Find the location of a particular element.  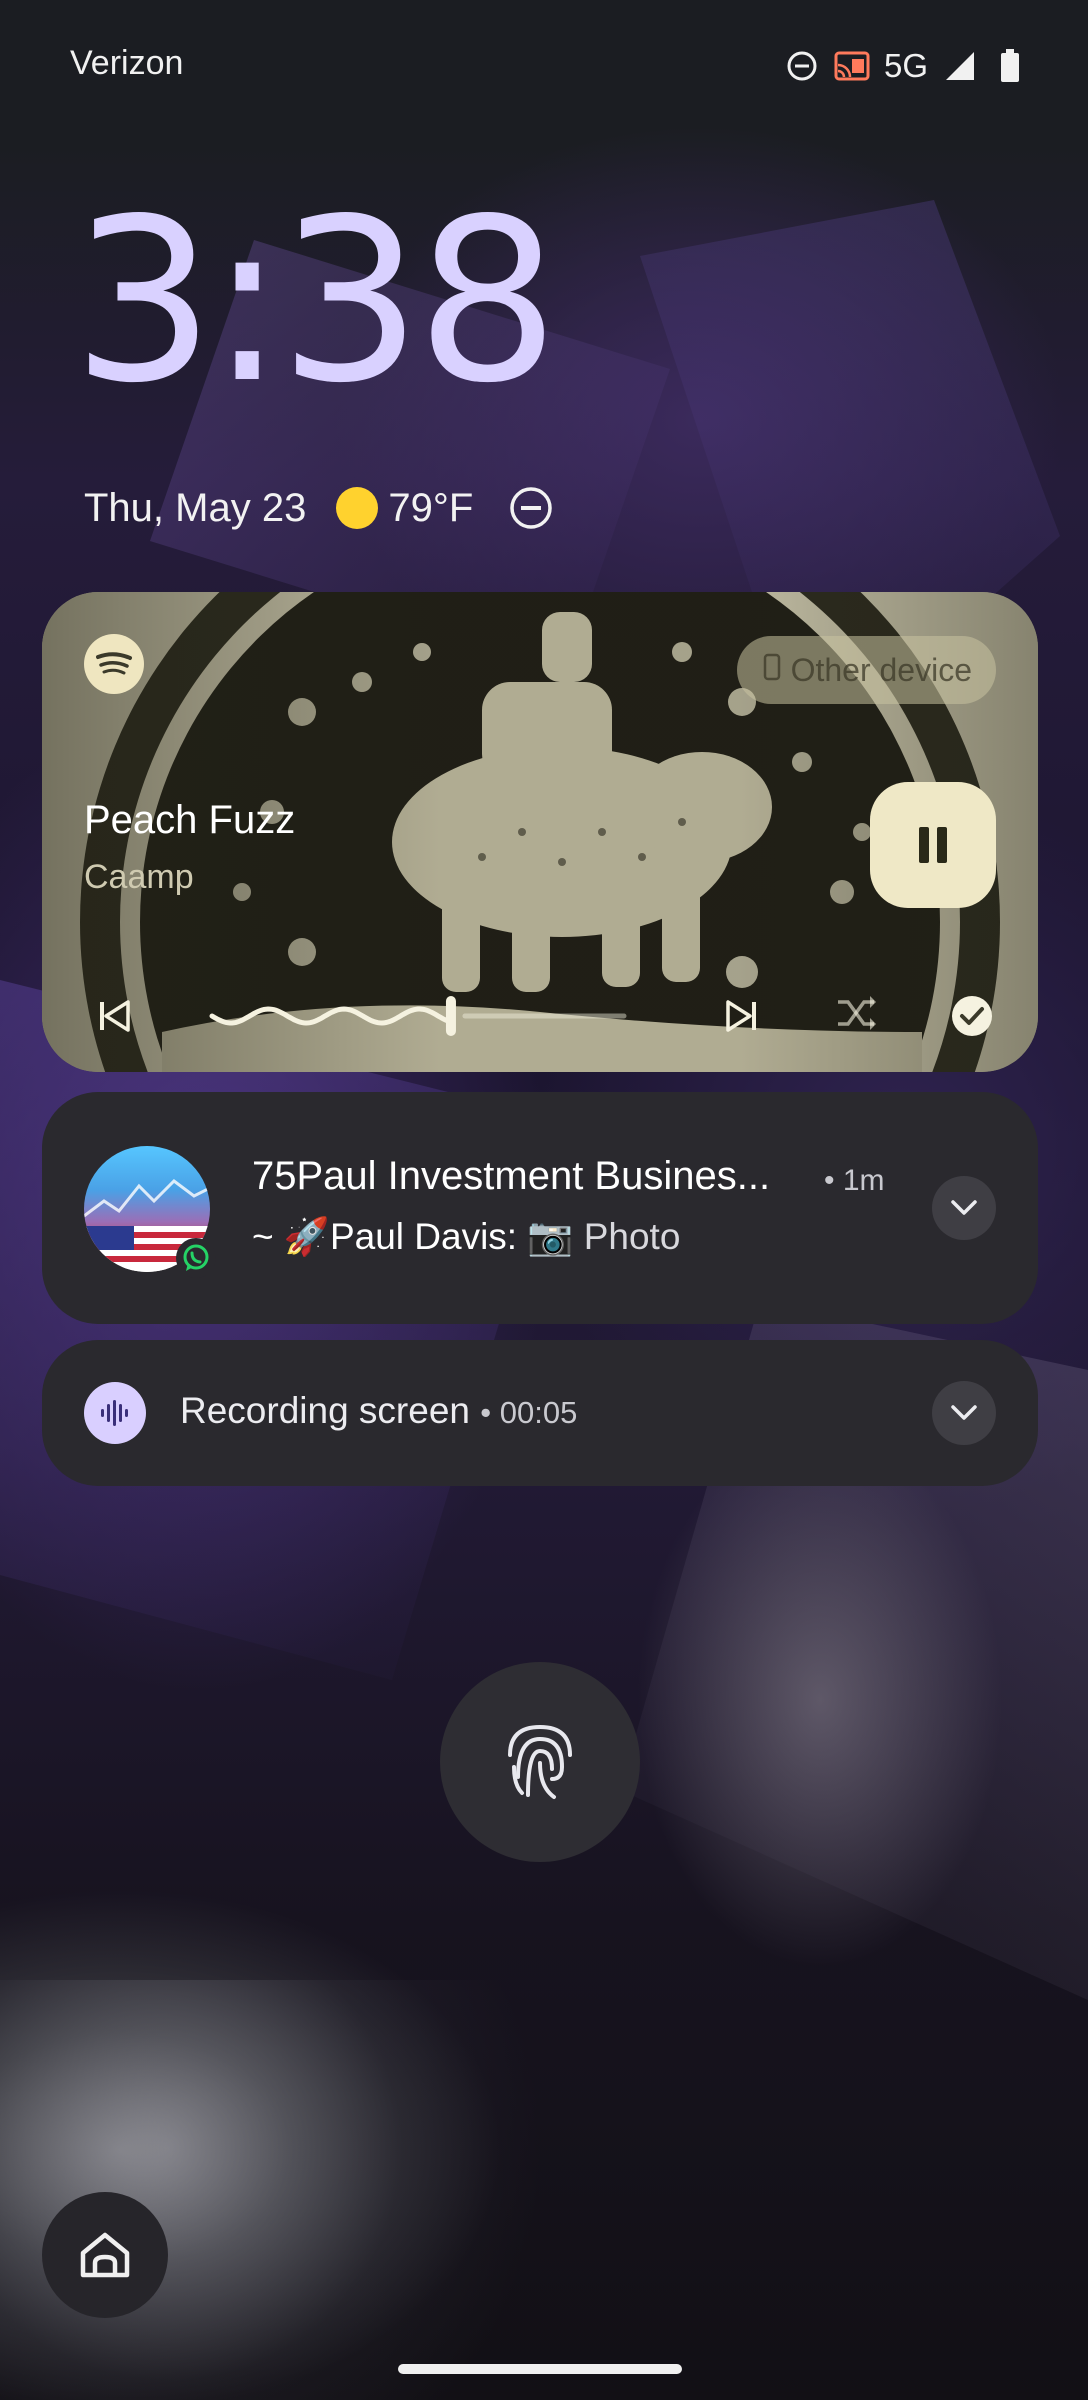

output-device-chip: Other device is located at coordinates (866, 670).